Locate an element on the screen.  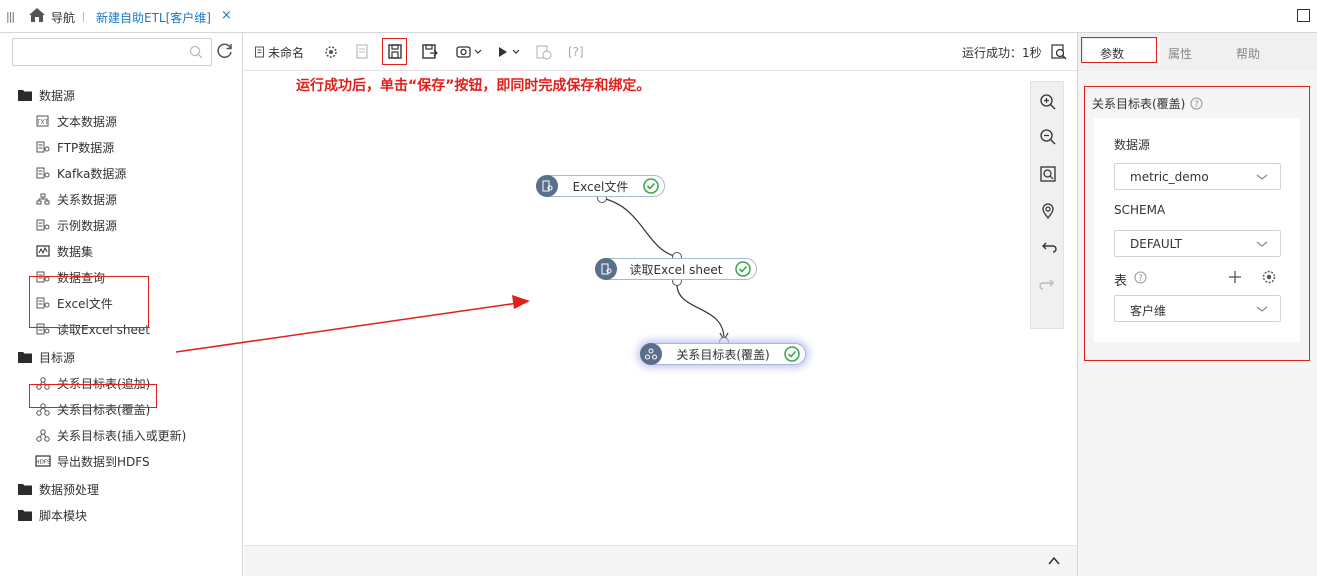
flow-node-relational-target-overwrite: 关系目标表(覆盖) is located at coordinates (723, 354).